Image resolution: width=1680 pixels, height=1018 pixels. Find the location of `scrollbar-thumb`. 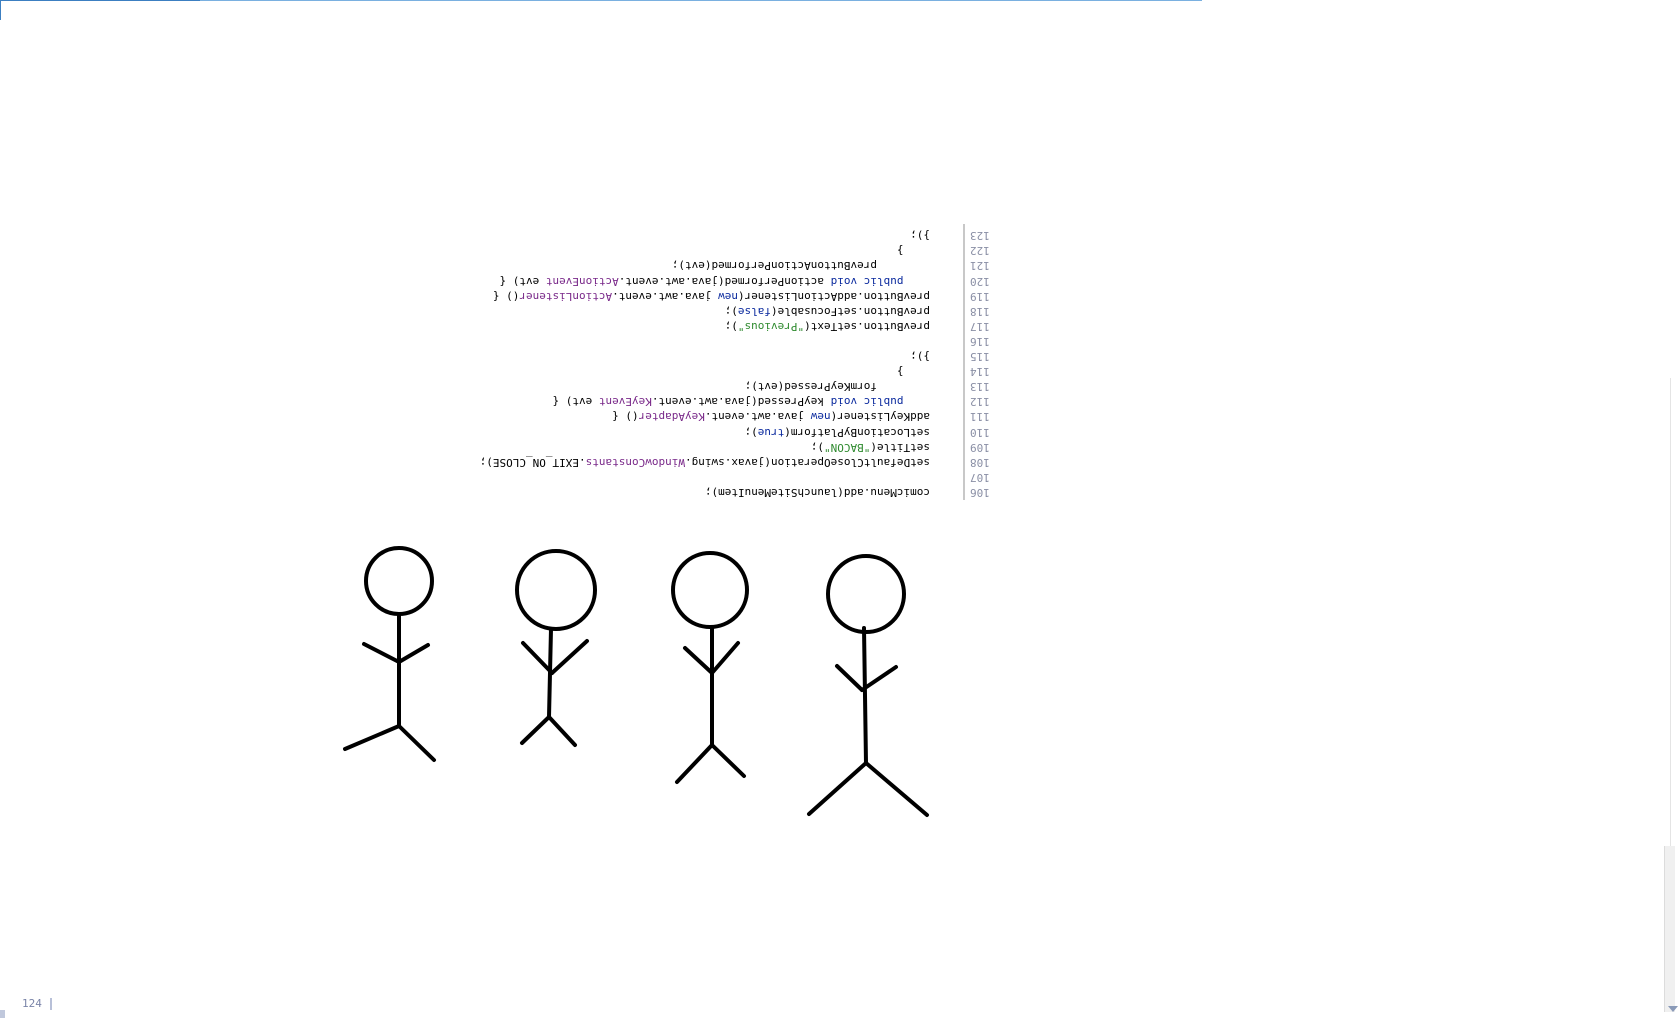

scrollbar-thumb is located at coordinates (1669, 929).